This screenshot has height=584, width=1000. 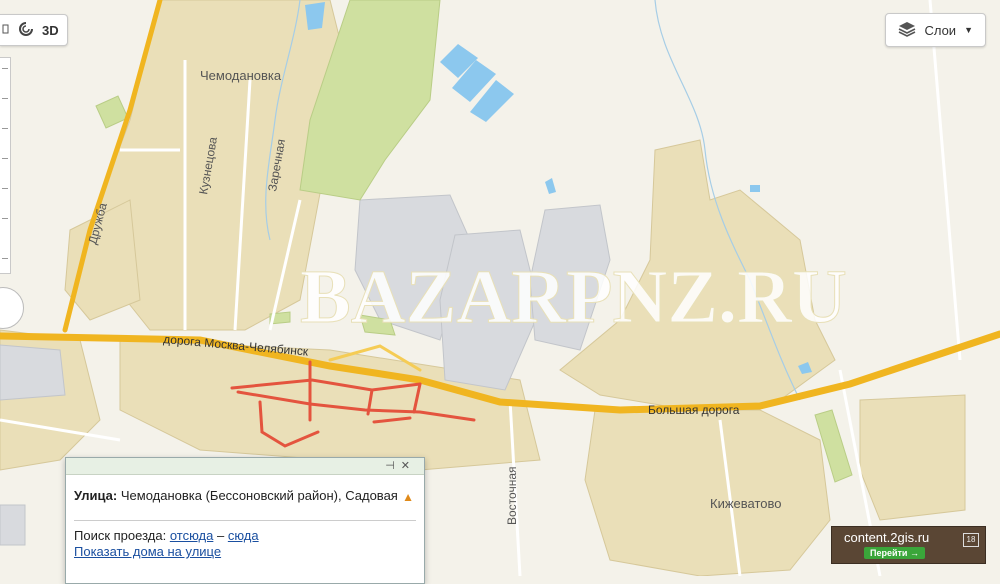 I want to click on layers-button: Слои ▼, so click(x=935, y=30).